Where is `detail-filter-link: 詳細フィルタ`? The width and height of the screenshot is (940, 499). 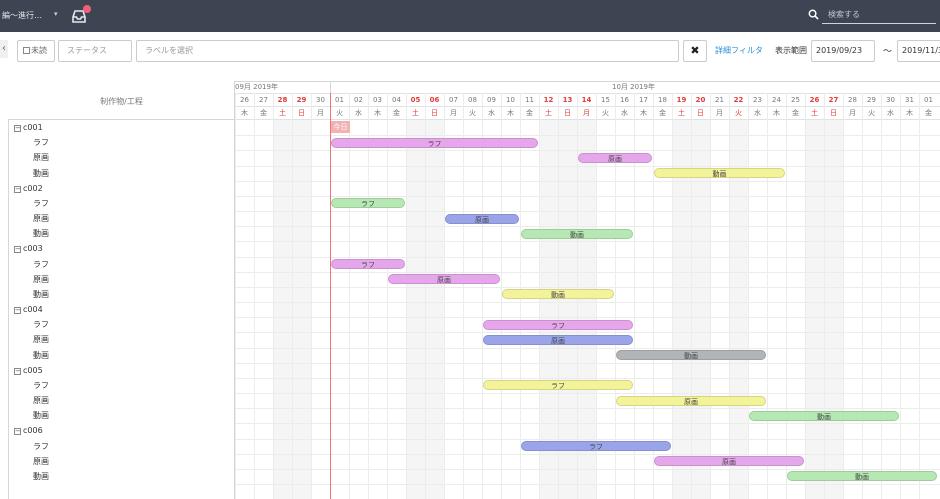 detail-filter-link: 詳細フィルタ is located at coordinates (739, 50).